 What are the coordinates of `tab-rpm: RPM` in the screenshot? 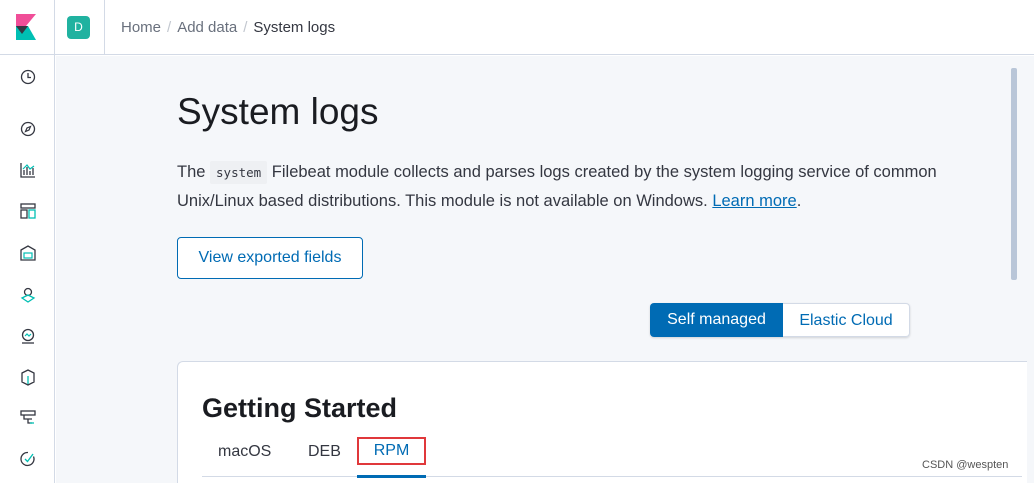 It's located at (391, 451).